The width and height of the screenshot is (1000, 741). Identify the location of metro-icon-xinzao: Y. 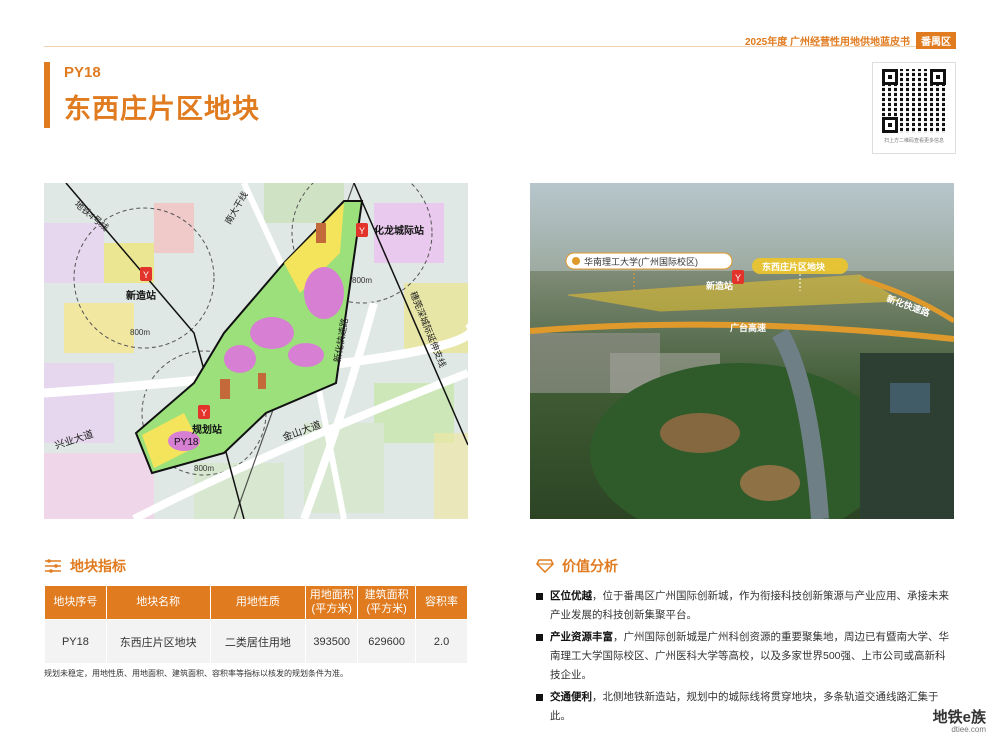
(146, 274).